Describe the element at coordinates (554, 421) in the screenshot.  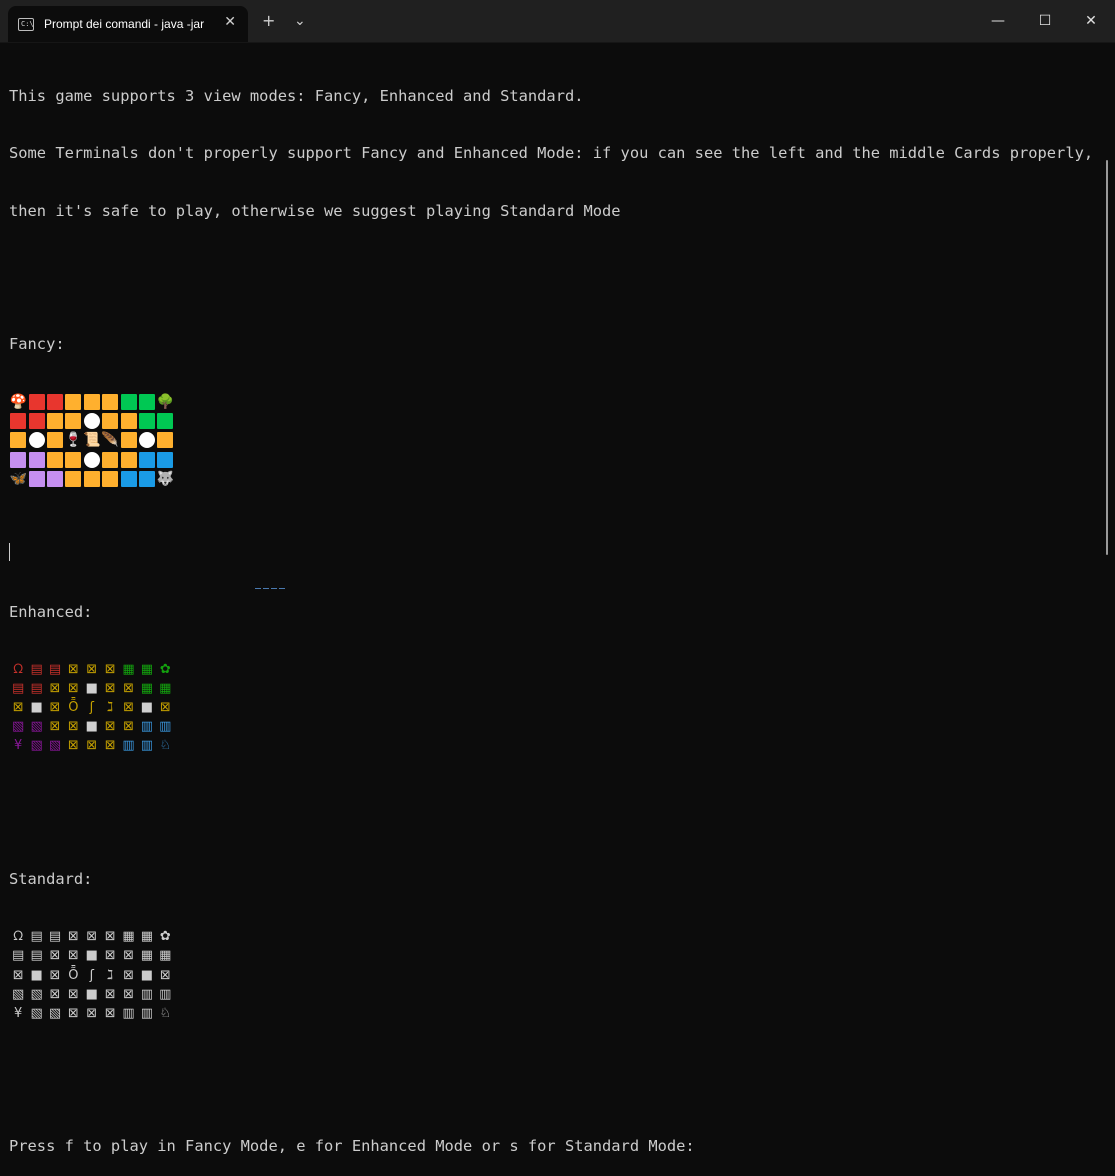
I see `fancy-row` at that location.